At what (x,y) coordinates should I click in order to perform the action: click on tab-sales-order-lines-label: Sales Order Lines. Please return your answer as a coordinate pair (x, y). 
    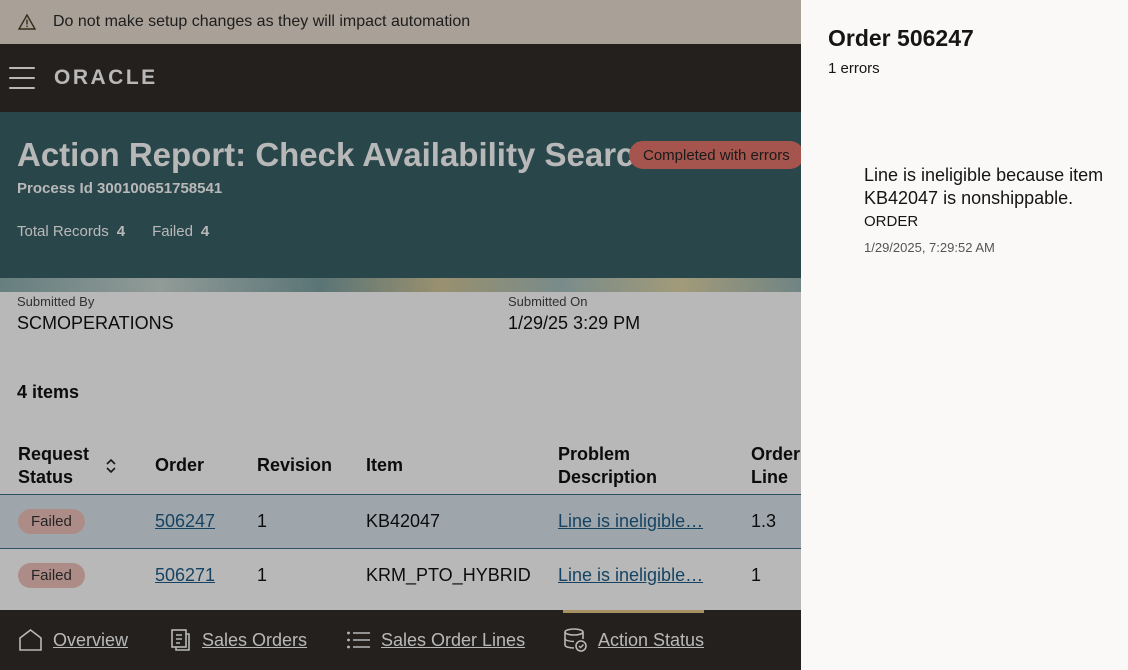
    Looking at the image, I should click on (453, 639).